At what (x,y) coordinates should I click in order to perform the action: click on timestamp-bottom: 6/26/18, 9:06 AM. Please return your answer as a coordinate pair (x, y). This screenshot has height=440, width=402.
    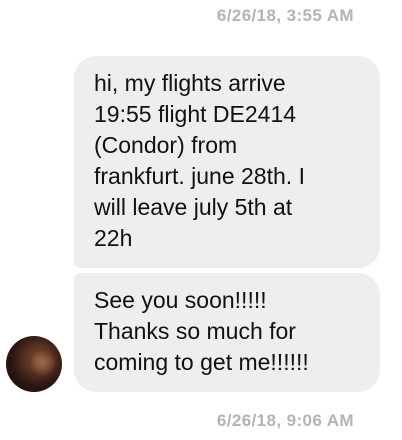
    Looking at the image, I should click on (285, 420).